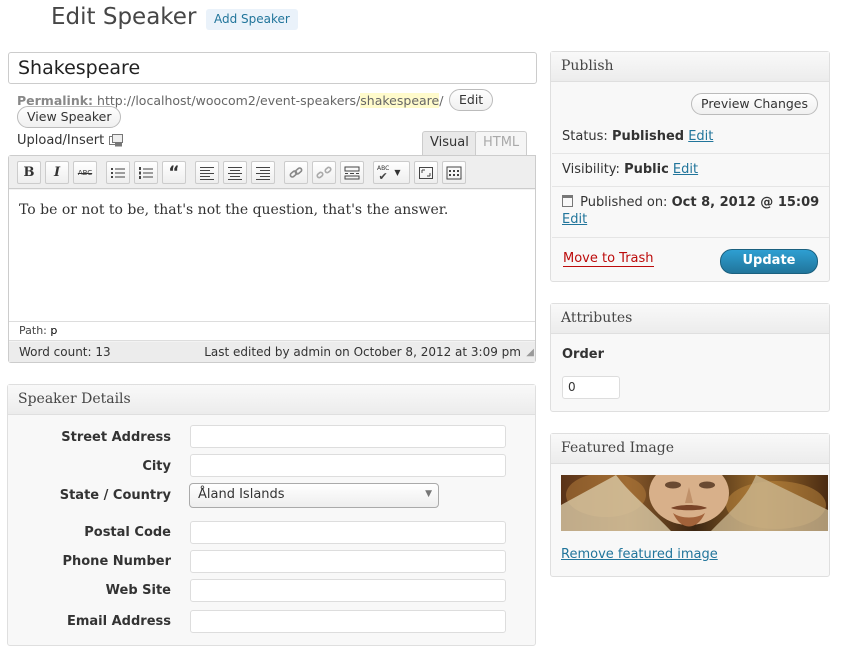  Describe the element at coordinates (471, 100) in the screenshot. I see `edit-slug-button: Edit` at that location.